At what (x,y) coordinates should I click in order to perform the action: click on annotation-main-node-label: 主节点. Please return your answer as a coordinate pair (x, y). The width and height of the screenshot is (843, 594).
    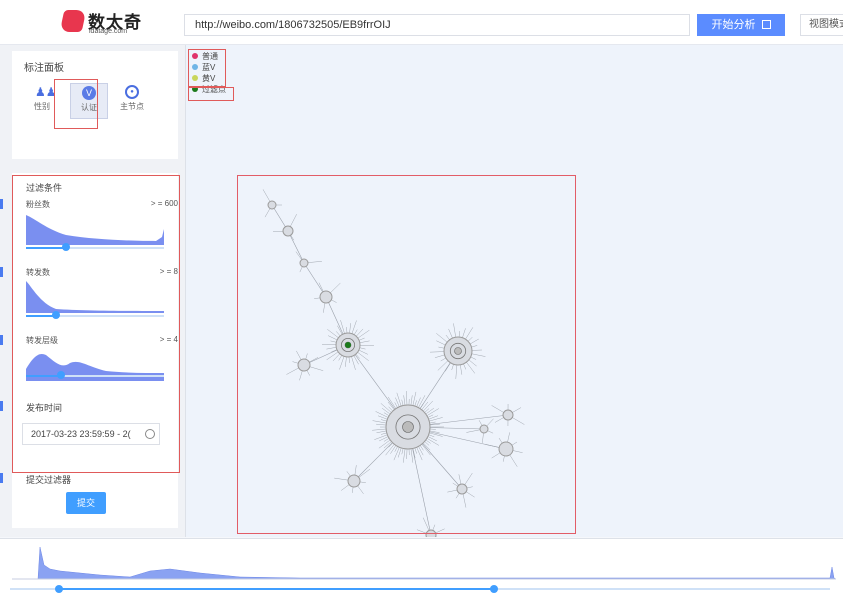
    Looking at the image, I should click on (132, 106).